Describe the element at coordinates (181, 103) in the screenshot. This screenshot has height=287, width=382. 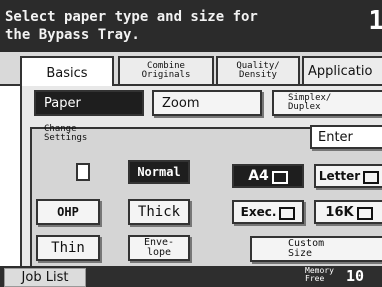
I see `subtab-zoom-label: Zoom` at that location.